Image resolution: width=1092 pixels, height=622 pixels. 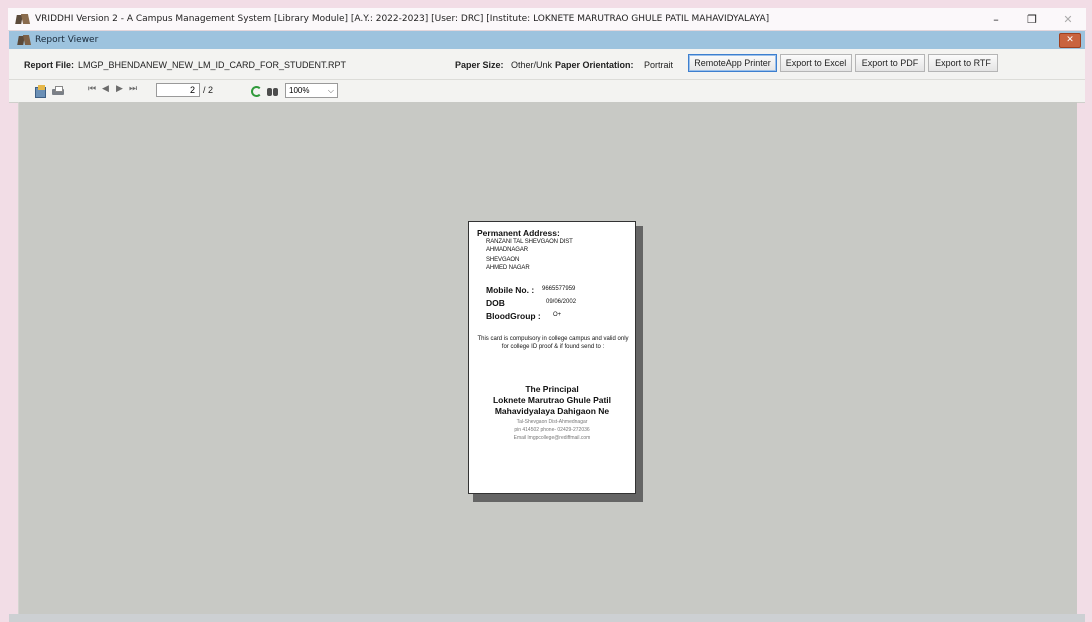 What do you see at coordinates (119, 89) in the screenshot?
I see `next-page-button: ▶` at bounding box center [119, 89].